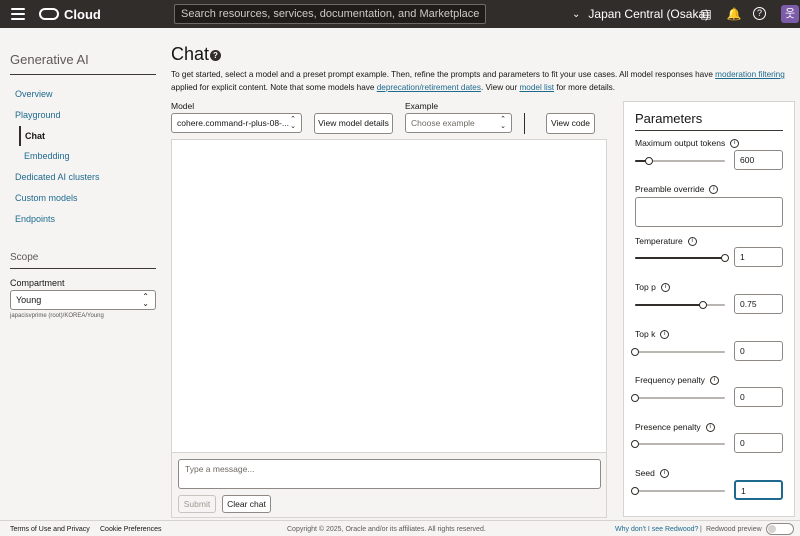  I want to click on temperature-slider, so click(682, 258).